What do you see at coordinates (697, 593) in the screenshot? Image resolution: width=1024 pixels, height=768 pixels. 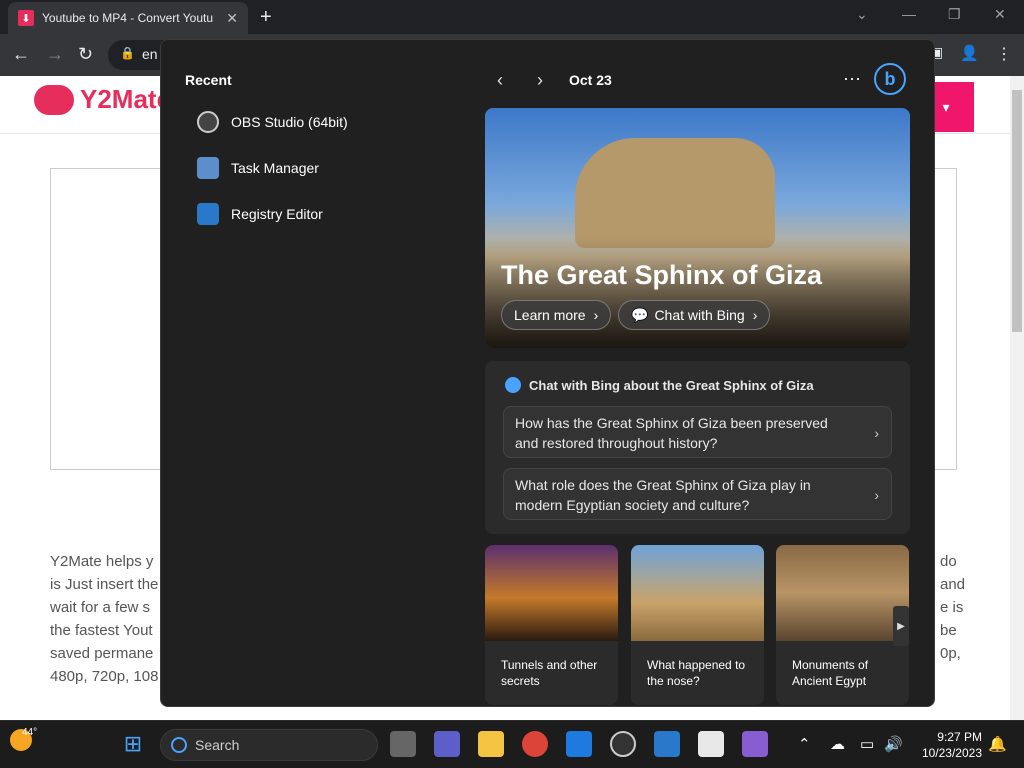 I see `sphinx-face-image` at bounding box center [697, 593].